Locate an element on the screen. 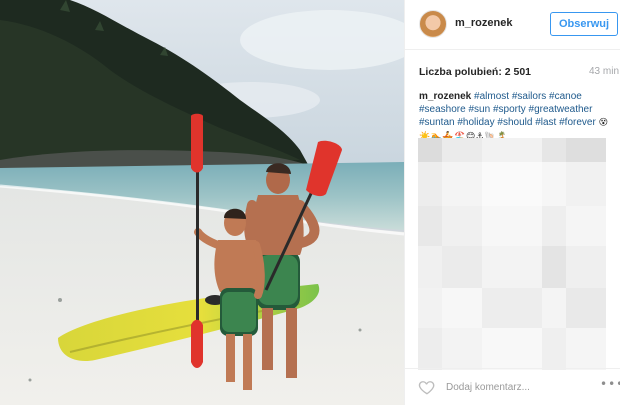  heart-outline-icon is located at coordinates (427, 387).